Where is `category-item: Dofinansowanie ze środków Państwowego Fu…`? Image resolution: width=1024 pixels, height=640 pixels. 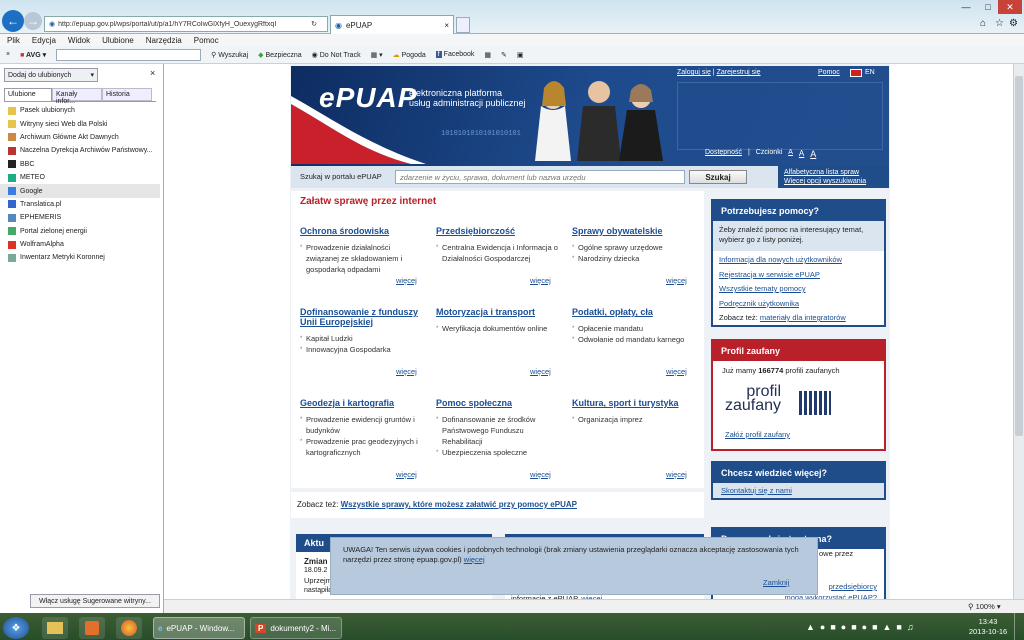
category-item: Dofinansowanie ze środków Państwowego Fu… is located at coordinates (497, 430).